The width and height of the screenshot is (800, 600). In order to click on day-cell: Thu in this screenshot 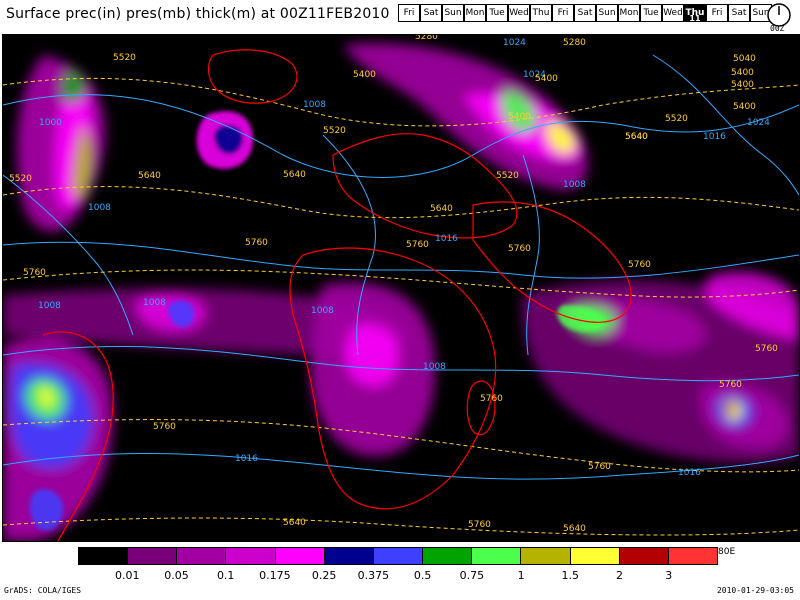, I will do `click(541, 13)`.